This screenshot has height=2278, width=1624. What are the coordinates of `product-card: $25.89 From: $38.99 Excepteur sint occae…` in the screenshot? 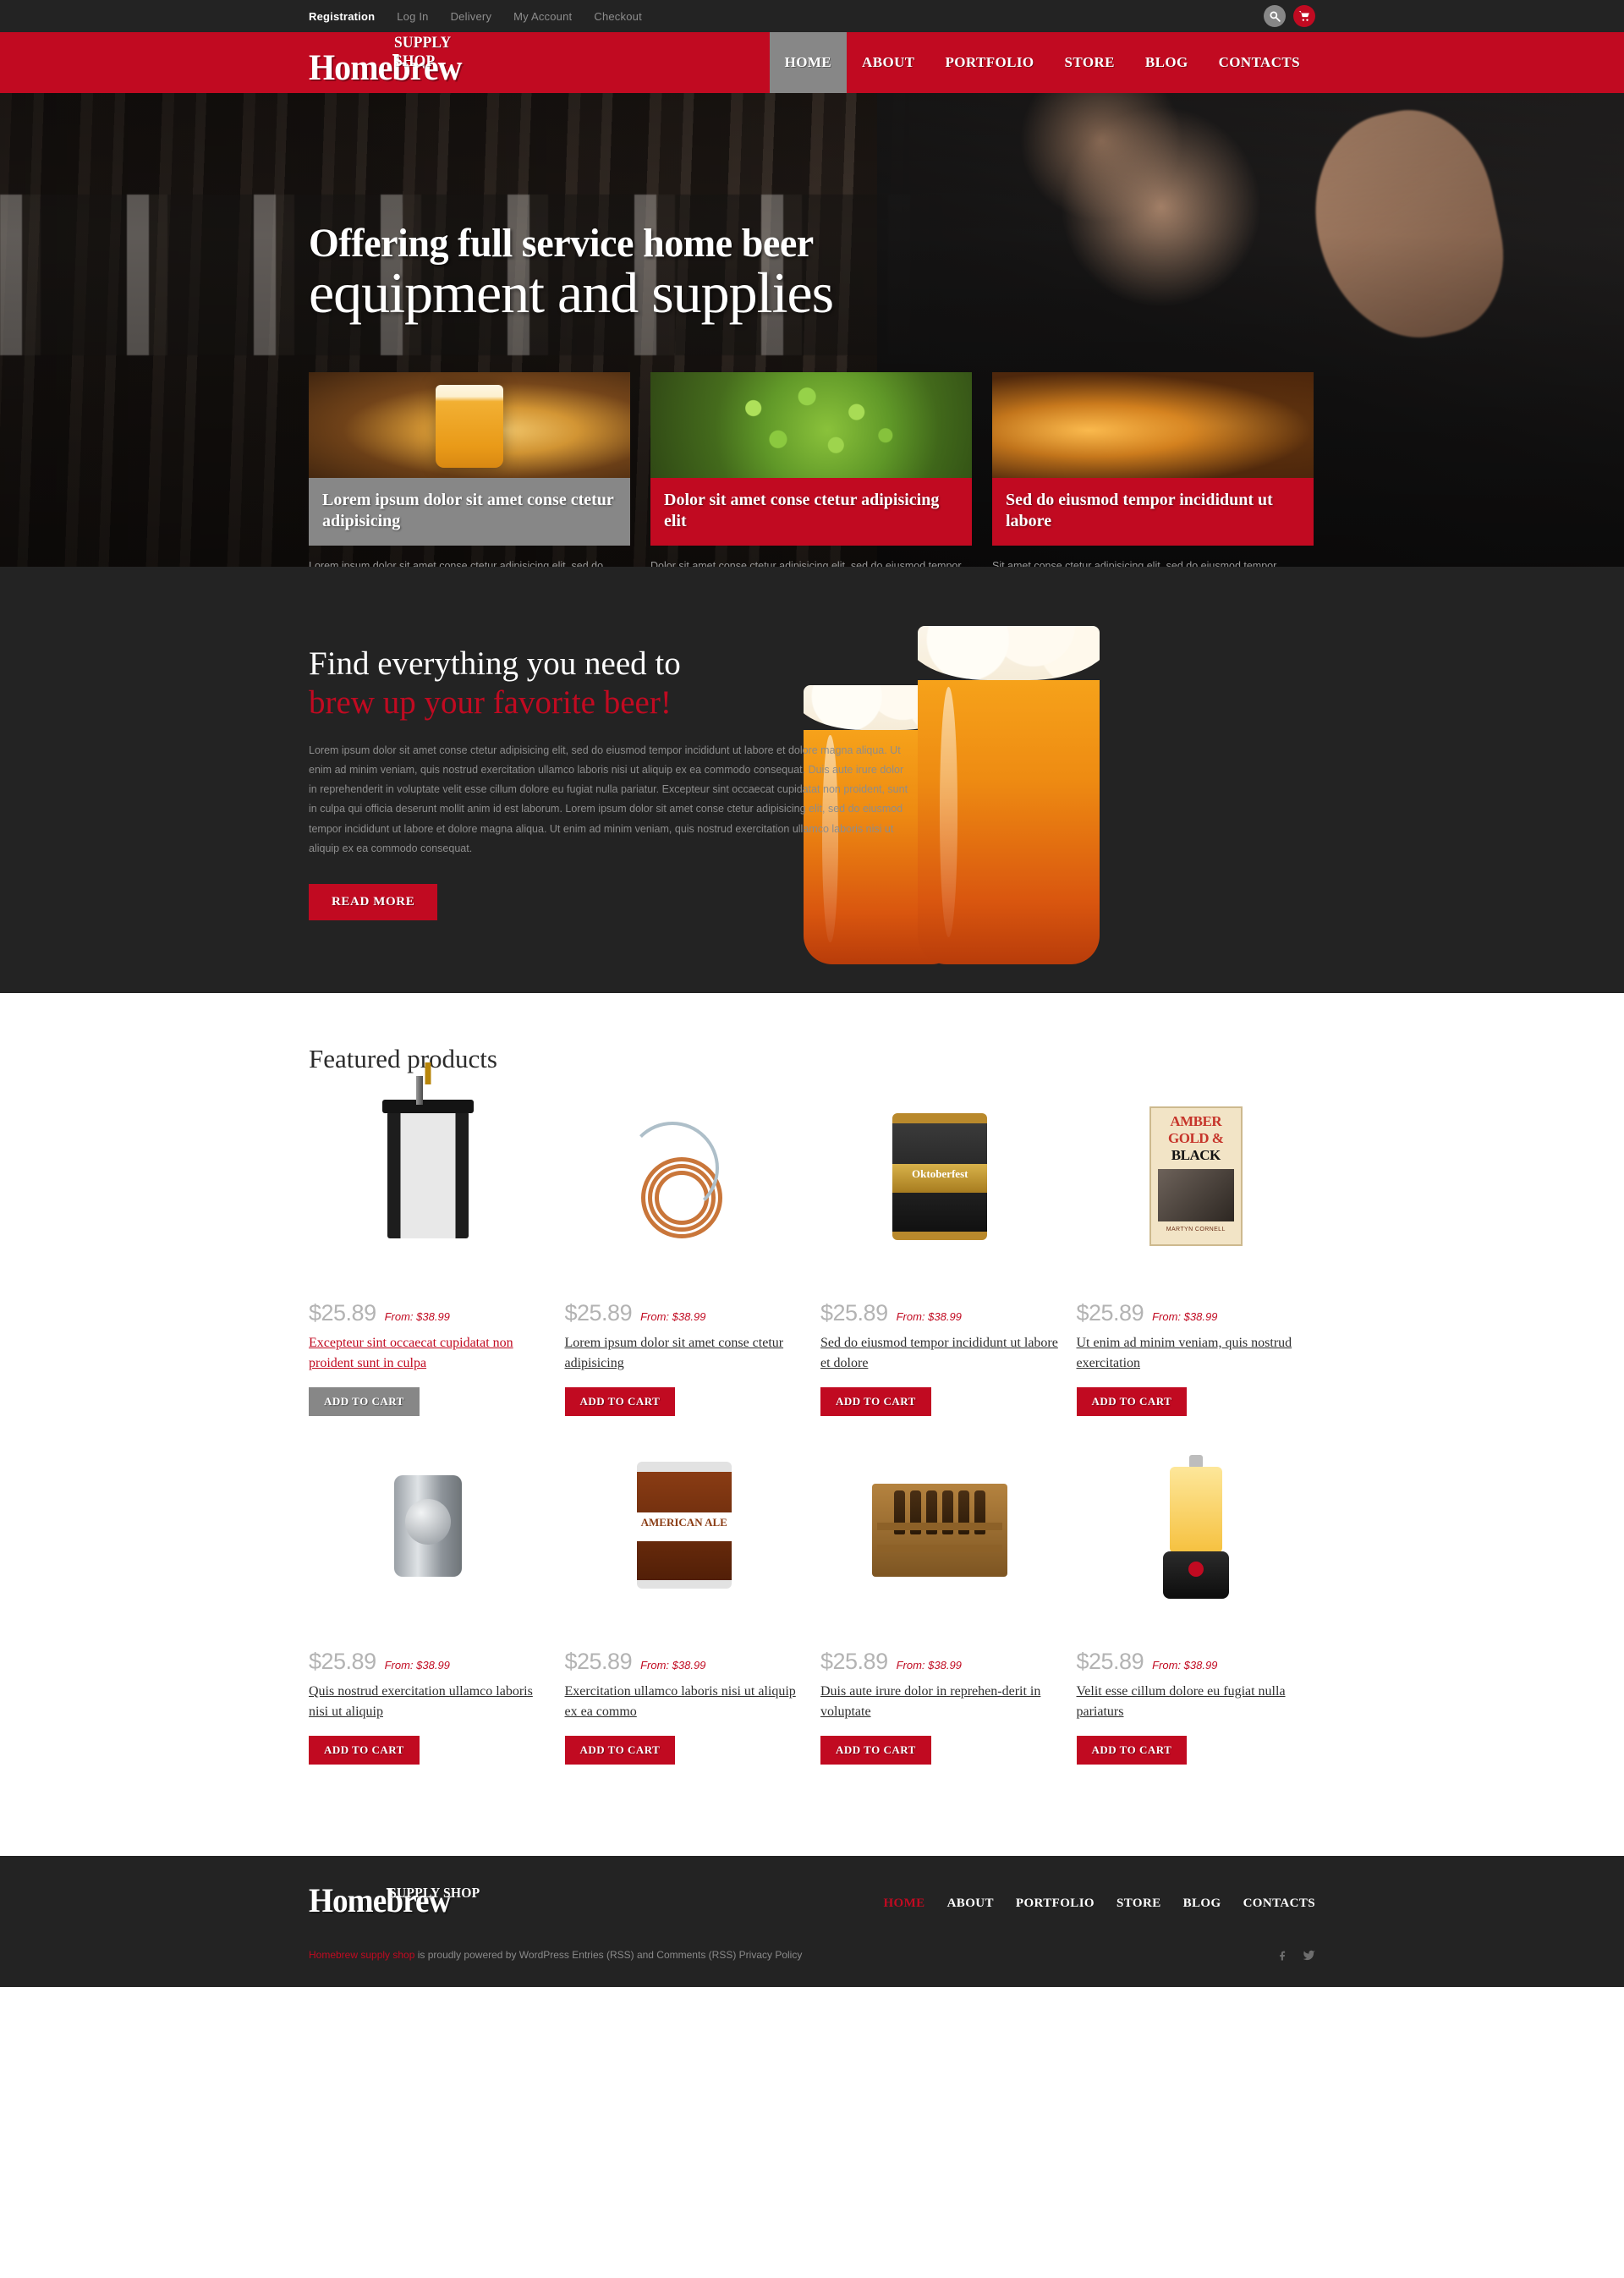 It's located at (429, 1239).